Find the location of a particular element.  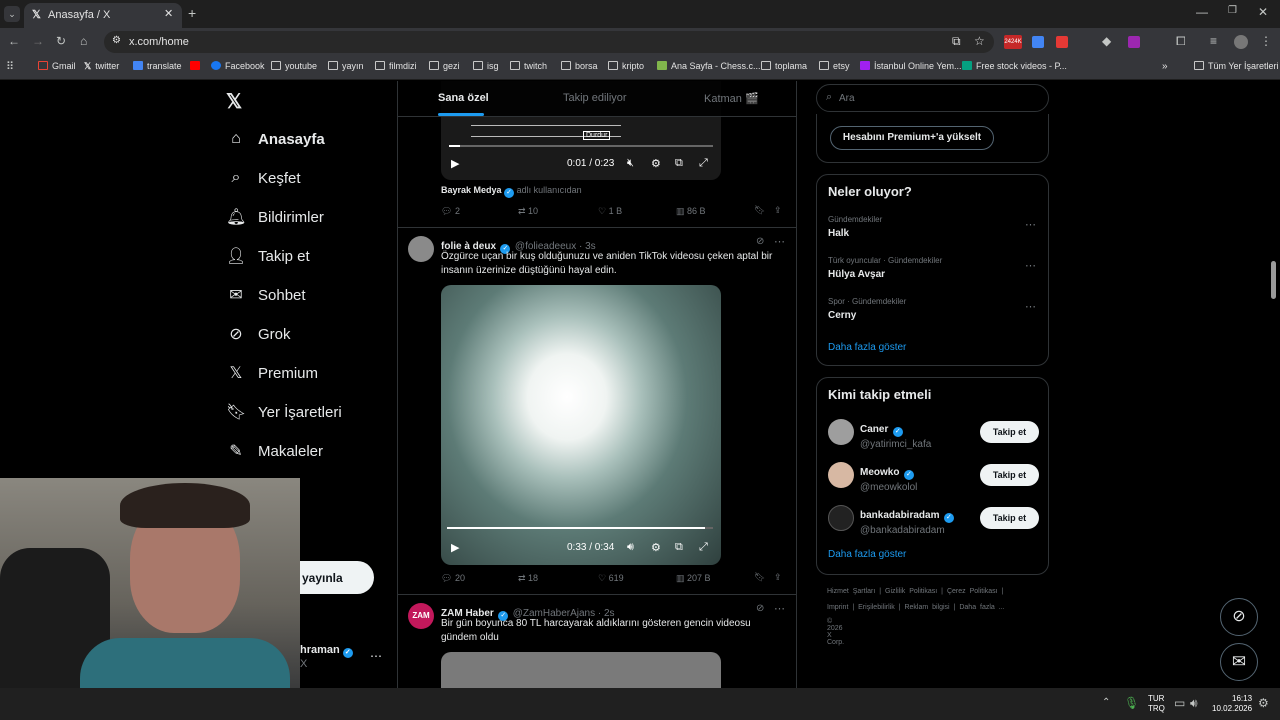

premium-upgrade-button: Hesabını Premium+'a yükselt is located at coordinates (912, 138).